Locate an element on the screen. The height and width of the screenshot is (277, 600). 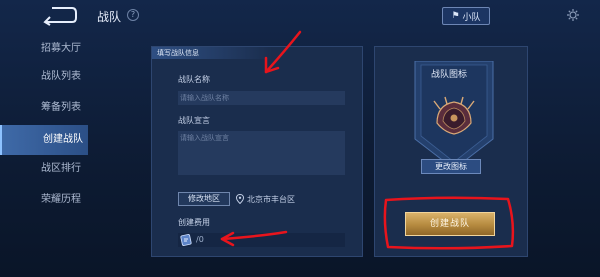
team-declaration-input is located at coordinates (261, 153).